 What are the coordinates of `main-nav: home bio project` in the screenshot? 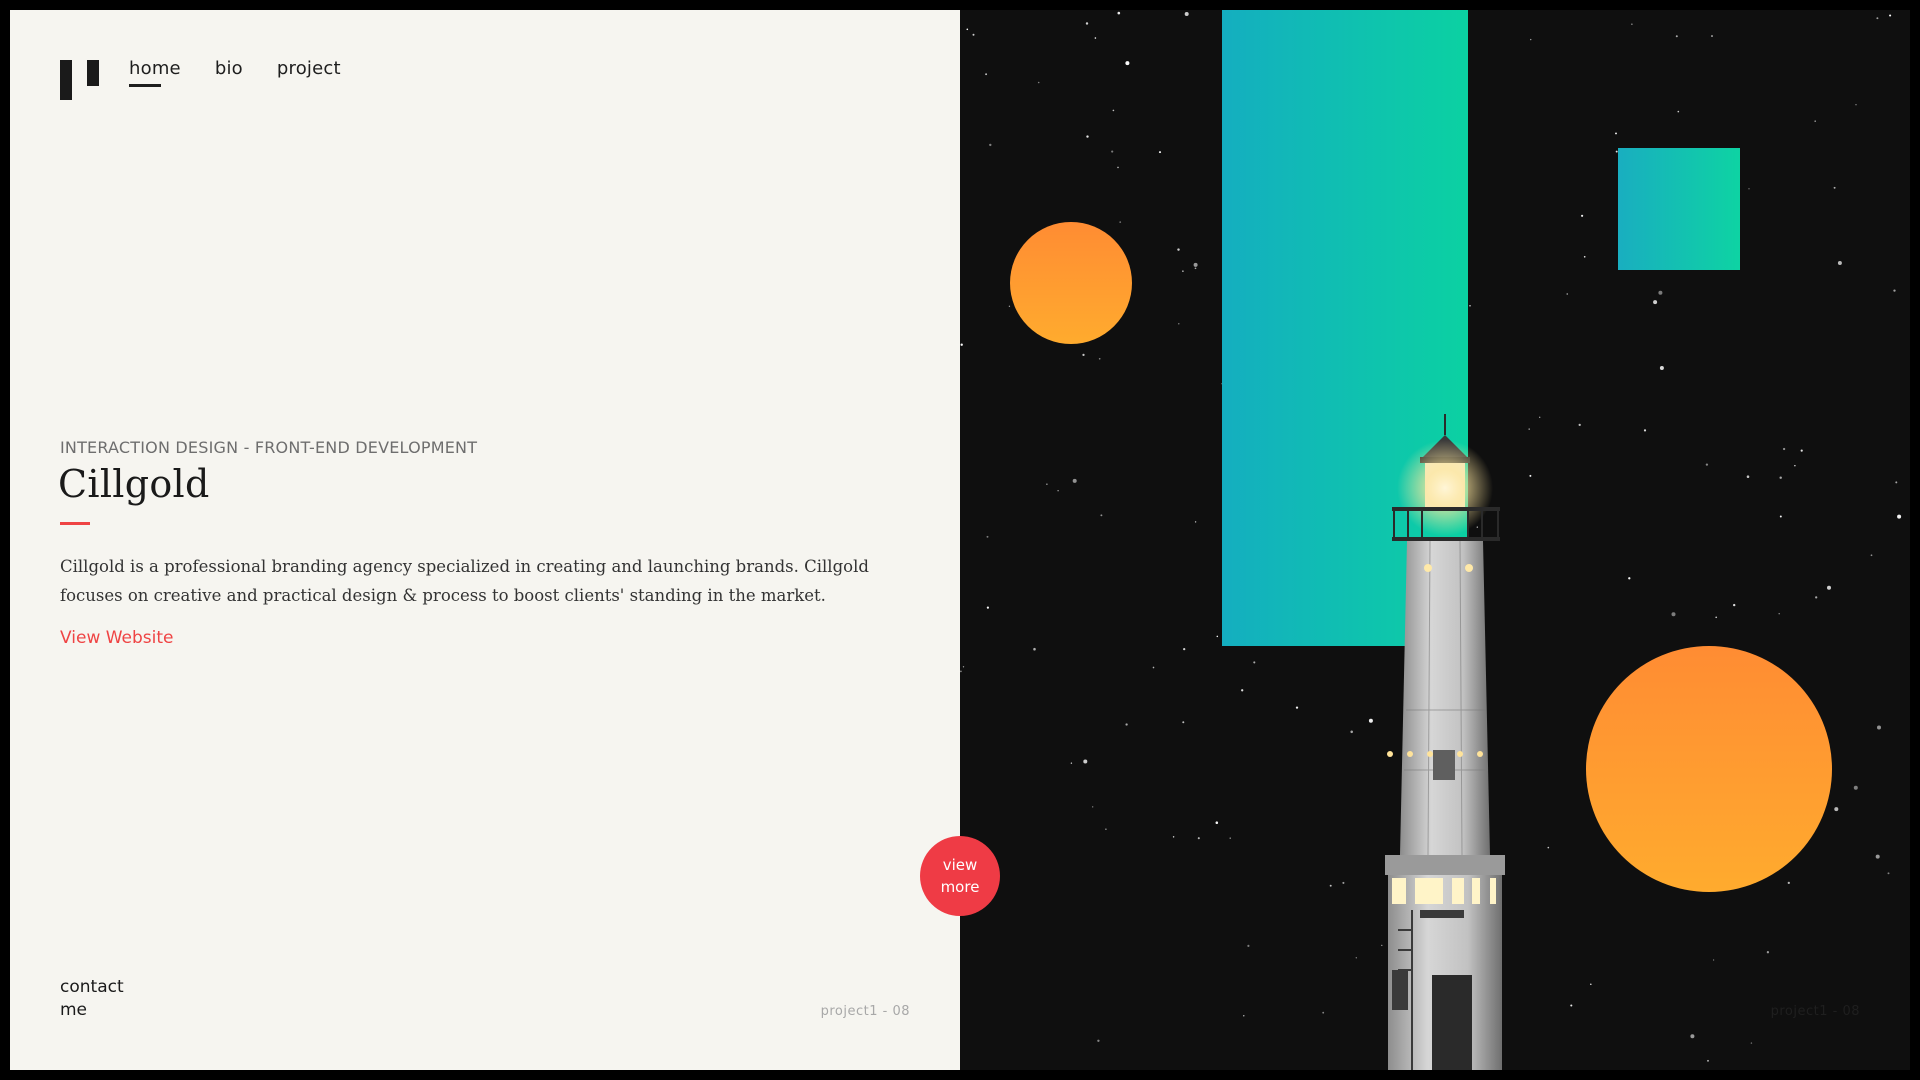 It's located at (235, 72).